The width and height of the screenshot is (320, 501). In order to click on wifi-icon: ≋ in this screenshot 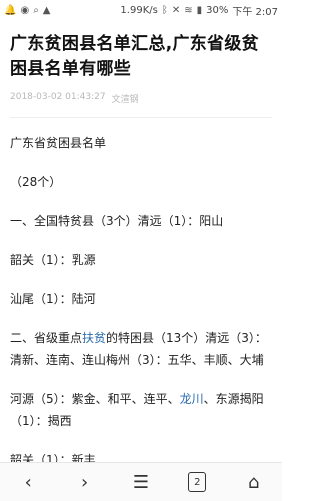, I will do `click(188, 10)`.